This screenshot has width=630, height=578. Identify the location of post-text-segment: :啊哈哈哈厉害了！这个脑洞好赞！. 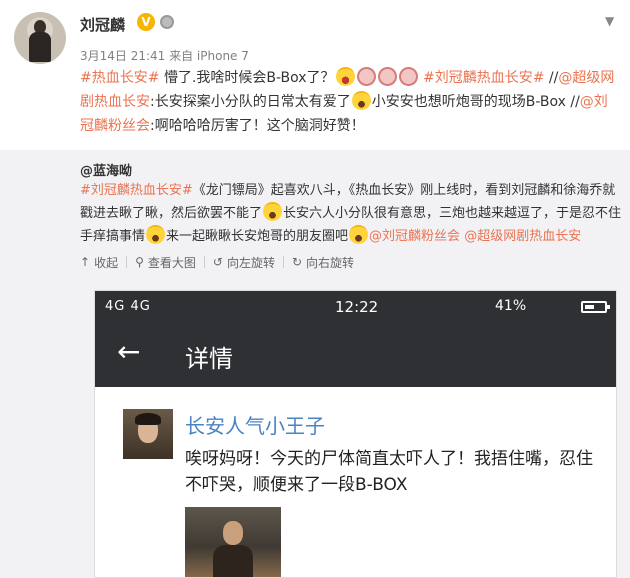
(257, 126).